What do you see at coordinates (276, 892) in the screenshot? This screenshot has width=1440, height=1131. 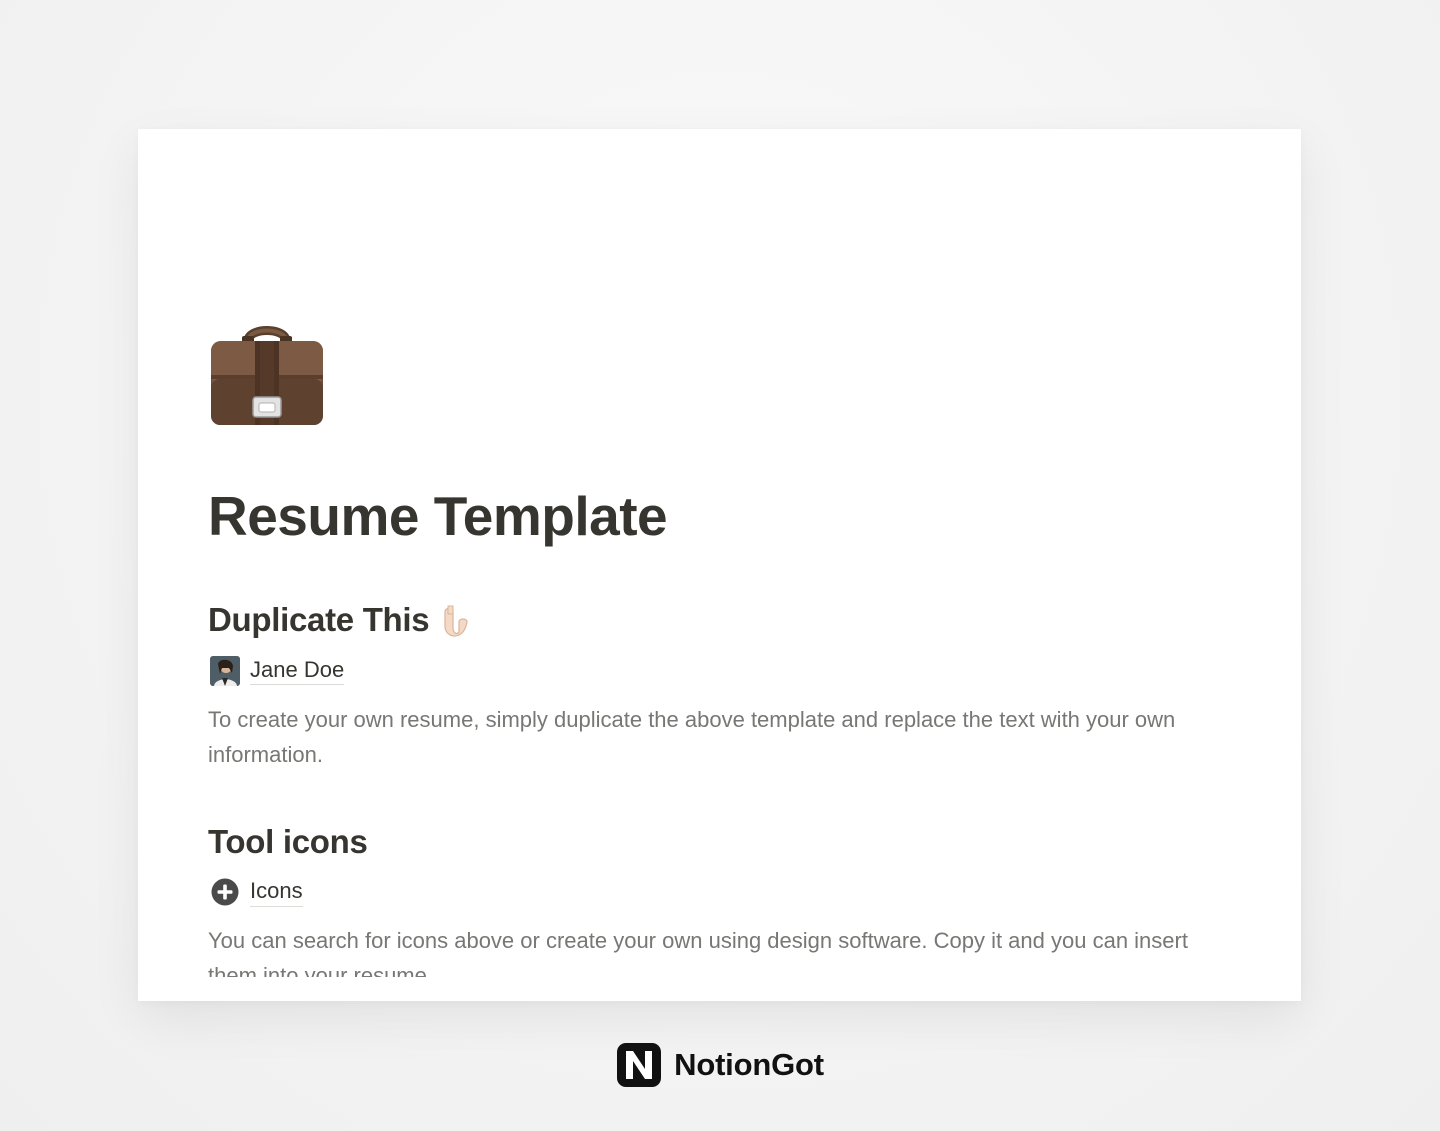 I see `link-label: Icons` at bounding box center [276, 892].